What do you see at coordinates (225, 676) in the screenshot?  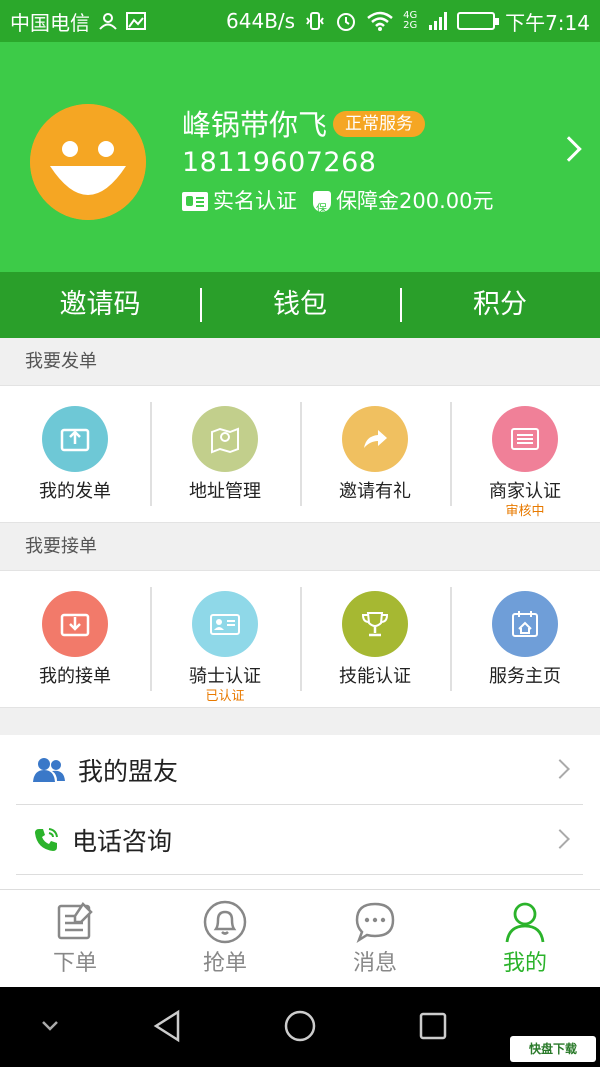 I see `grid-item-label: 骑士认证` at bounding box center [225, 676].